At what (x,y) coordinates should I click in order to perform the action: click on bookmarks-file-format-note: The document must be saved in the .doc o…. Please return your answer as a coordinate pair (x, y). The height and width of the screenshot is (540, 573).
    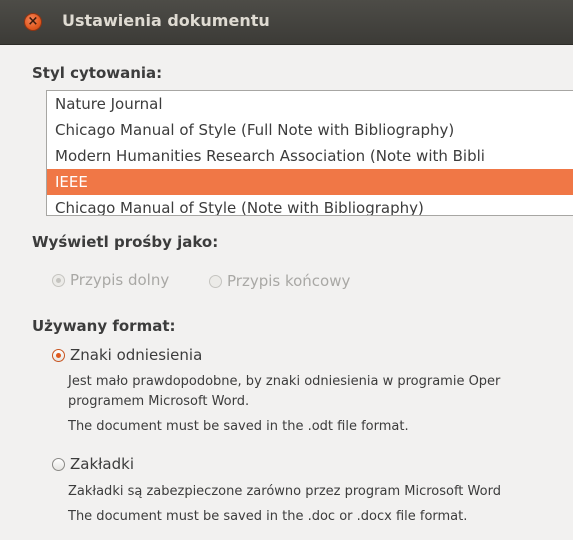
    Looking at the image, I should click on (268, 516).